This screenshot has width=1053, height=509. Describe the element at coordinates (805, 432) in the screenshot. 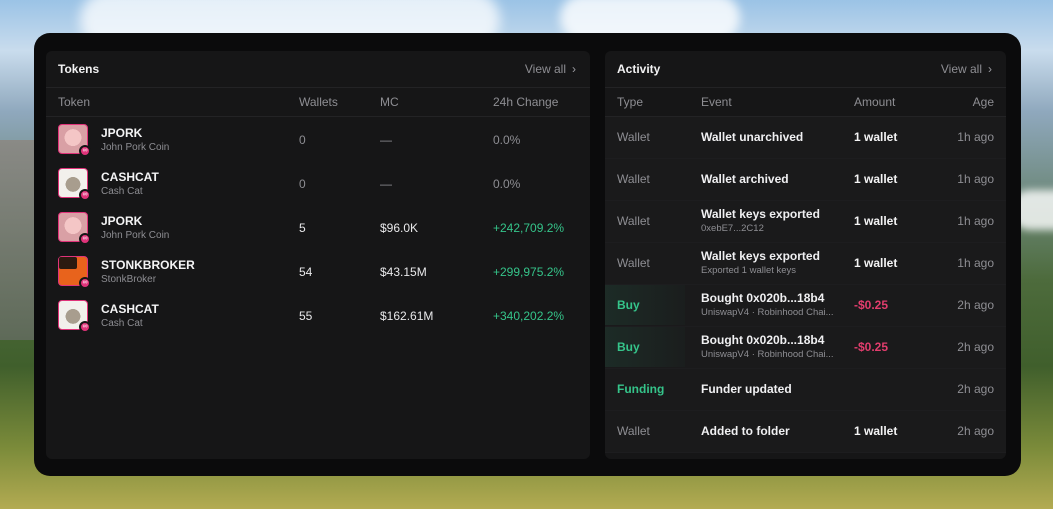

I see `activity-row: Wallet Added to folder 1 wallet 2h ago` at that location.